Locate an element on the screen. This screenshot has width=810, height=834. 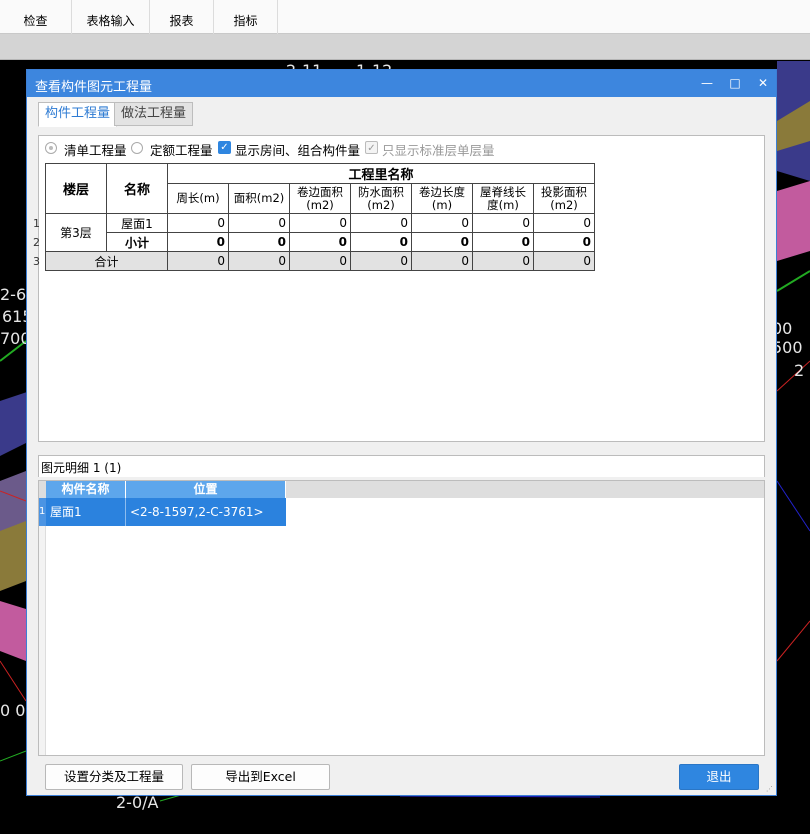
detail-row: 屋面1 <2-8-1597,2-C-3761> is located at coordinates (166, 512).